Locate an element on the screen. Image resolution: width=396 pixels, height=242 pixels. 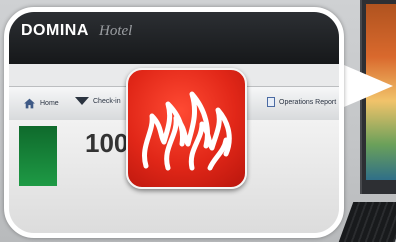
brand-logo: DOMINA is located at coordinates (55, 30).